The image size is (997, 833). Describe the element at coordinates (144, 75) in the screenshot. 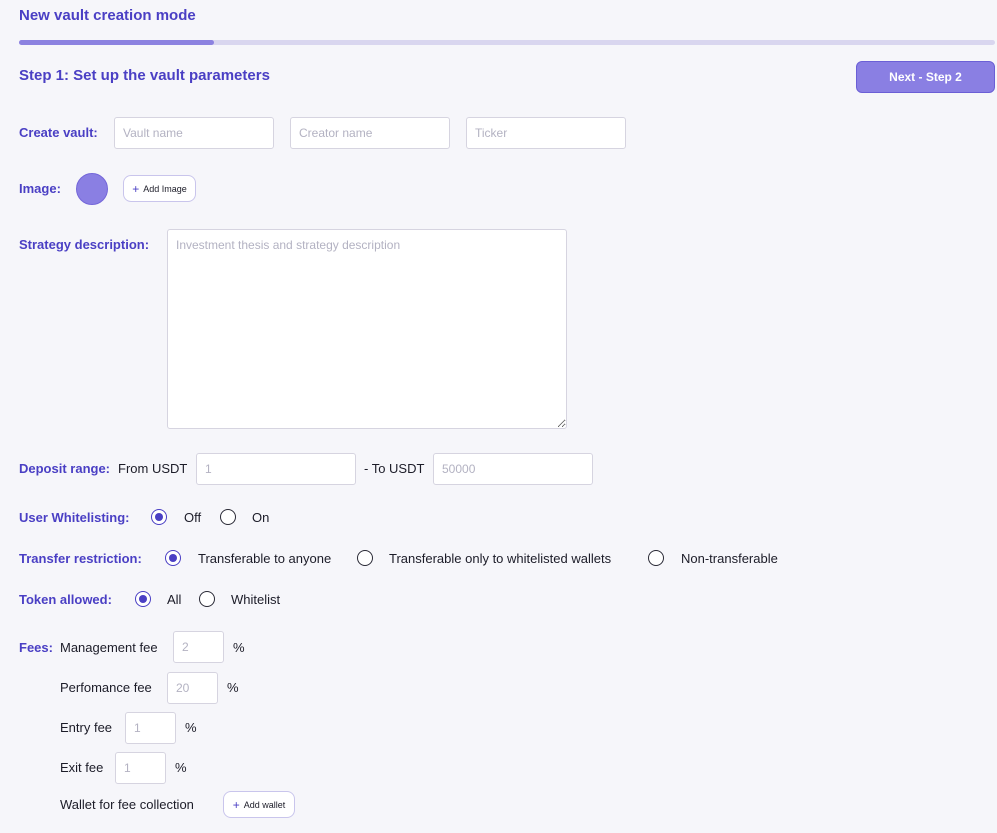

I see `step-title: Step 1: Set up the vault parameters` at that location.